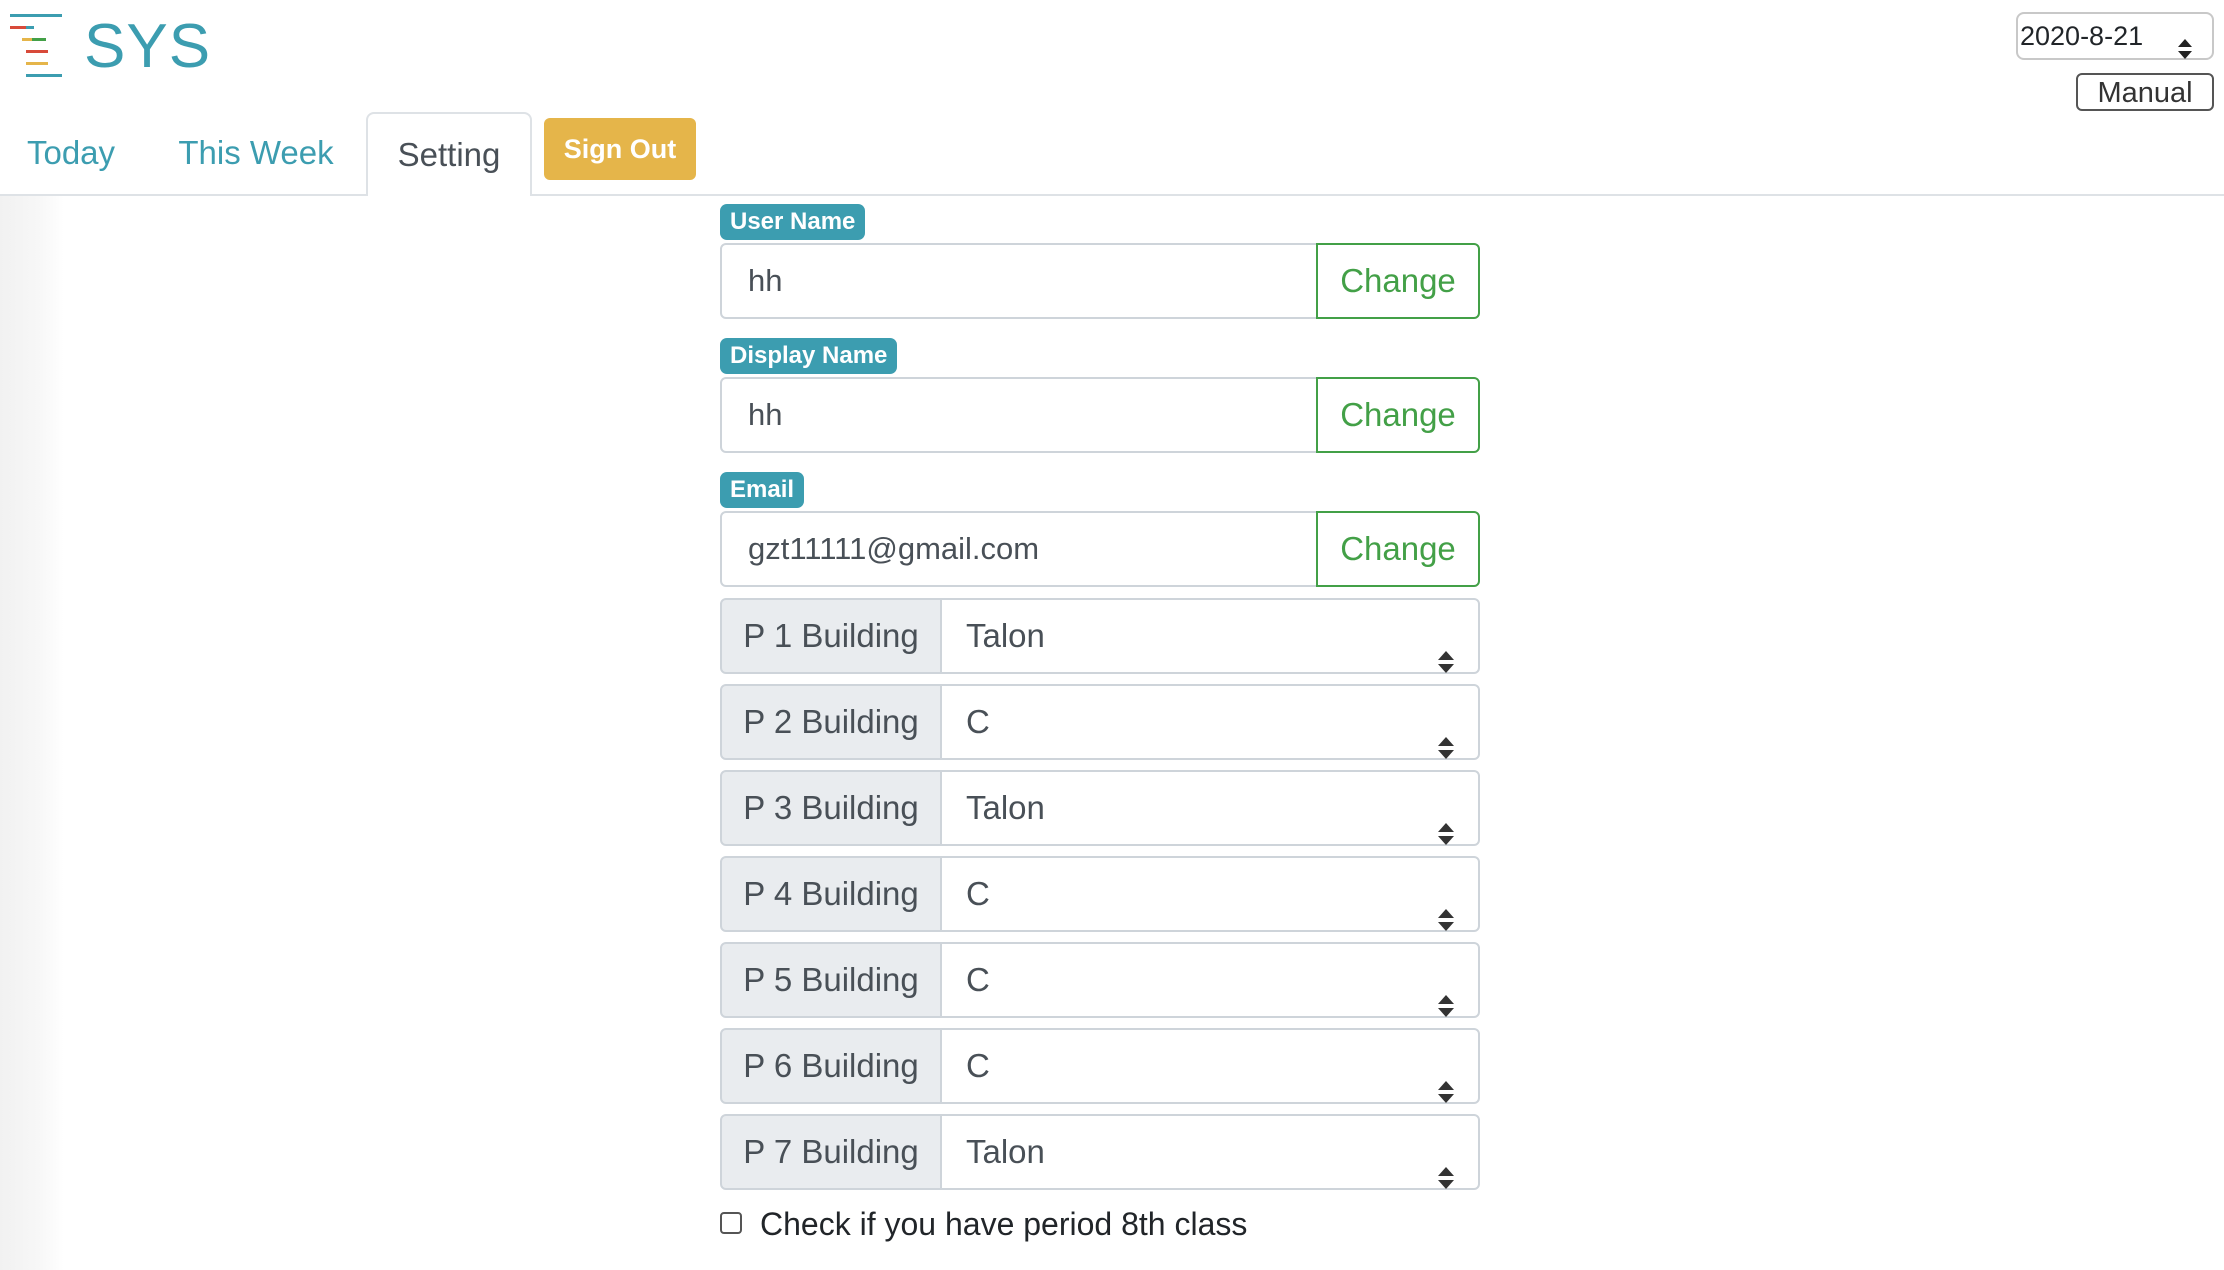 Image resolution: width=2224 pixels, height=1270 pixels. What do you see at coordinates (831, 636) in the screenshot?
I see `building-label: P 1 Building` at bounding box center [831, 636].